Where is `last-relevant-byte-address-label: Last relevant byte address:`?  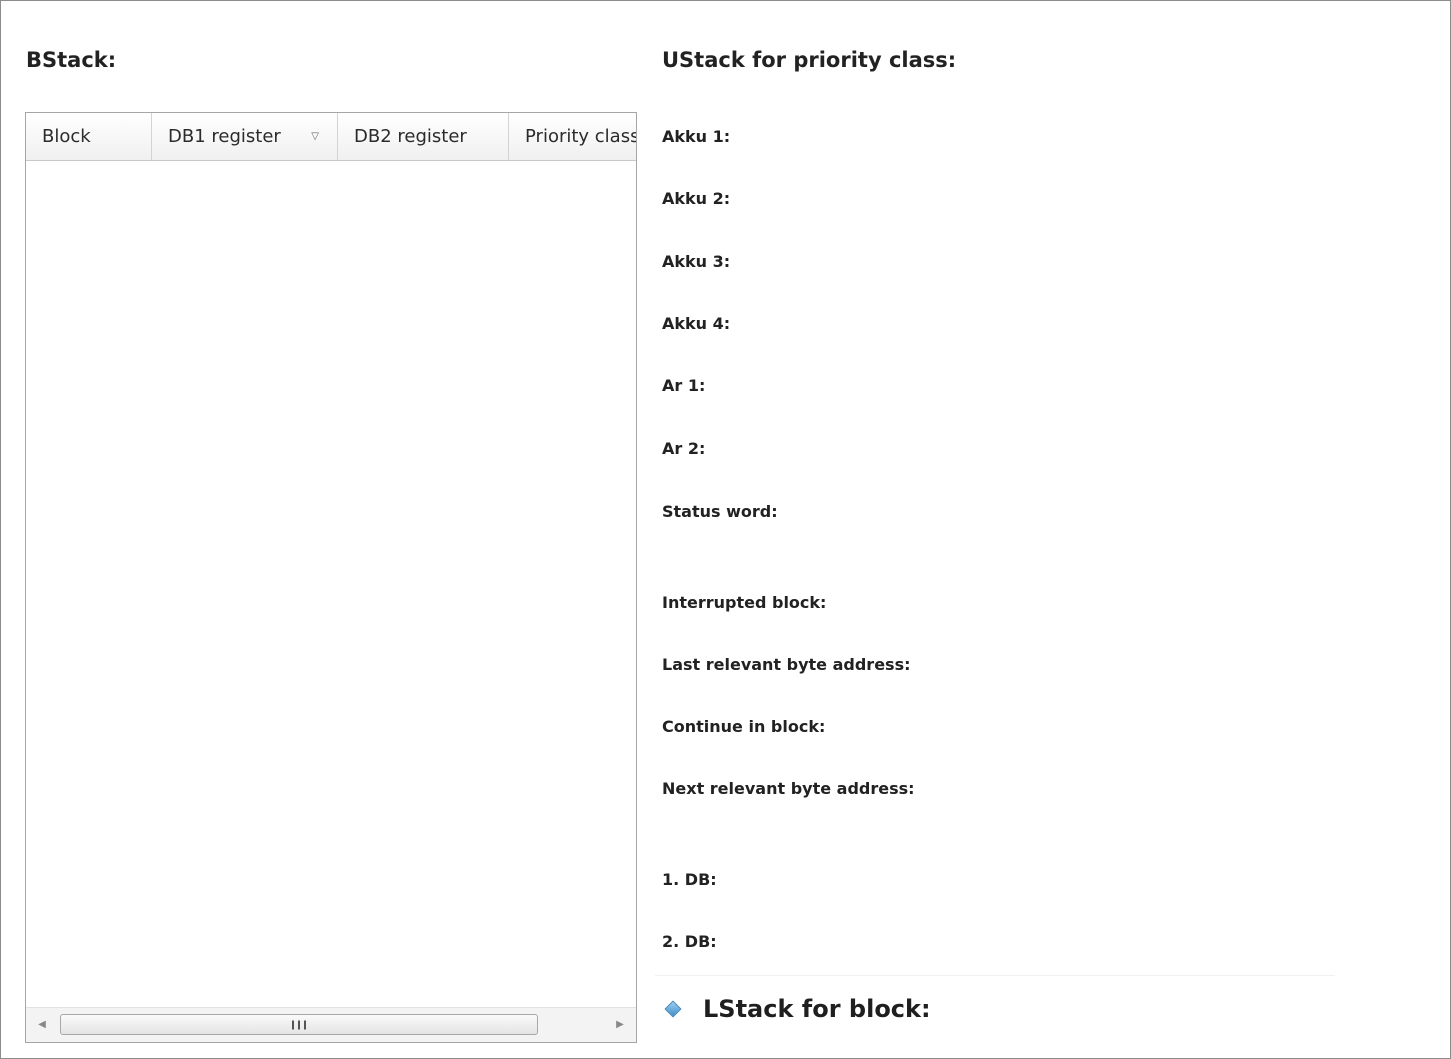 last-relevant-byte-address-label: Last relevant byte address: is located at coordinates (786, 664).